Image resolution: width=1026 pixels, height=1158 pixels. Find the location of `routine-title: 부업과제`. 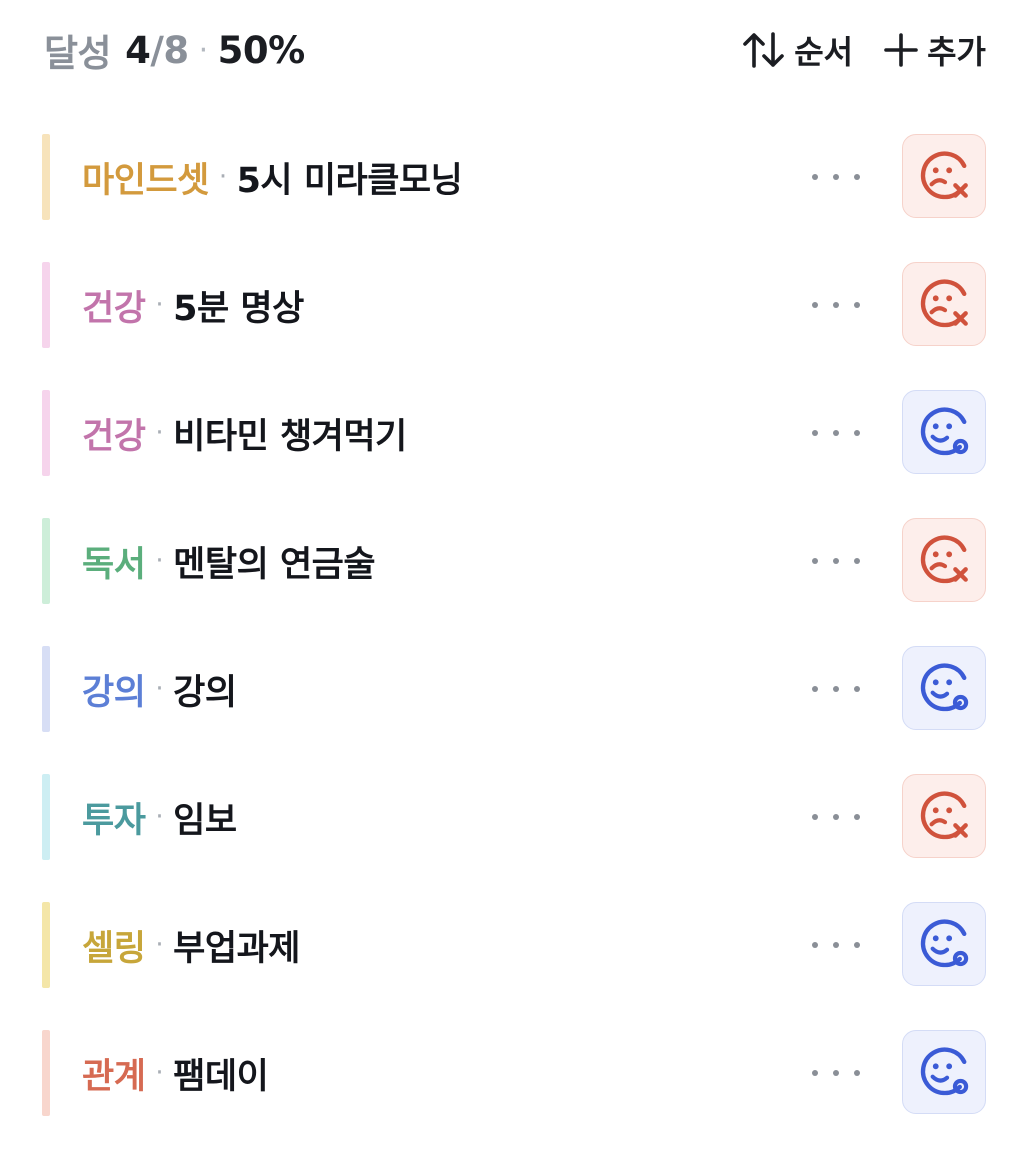

routine-title: 부업과제 is located at coordinates (236, 948).